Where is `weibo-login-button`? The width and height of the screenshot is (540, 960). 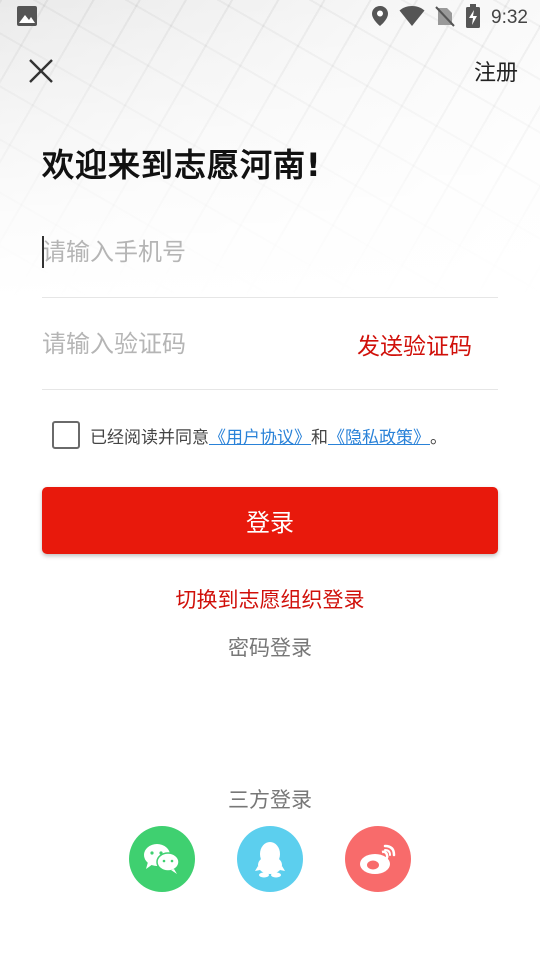 weibo-login-button is located at coordinates (378, 859).